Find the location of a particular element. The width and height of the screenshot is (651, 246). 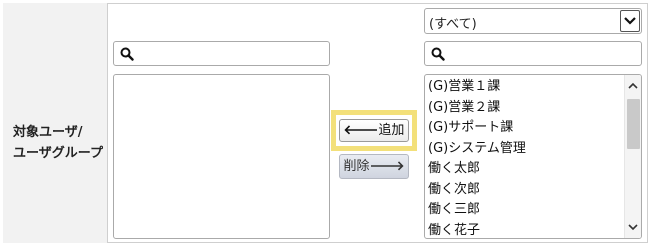

left-search-field is located at coordinates (221, 53).